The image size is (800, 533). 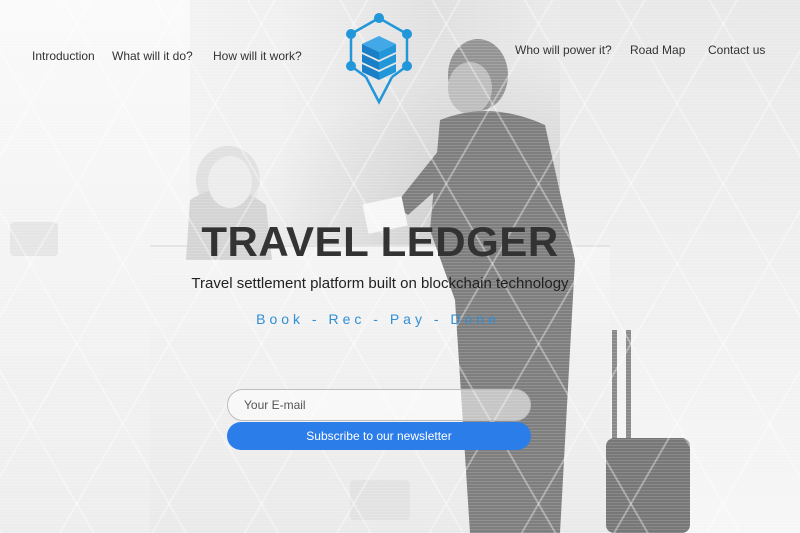 I want to click on nav-link-how-will-it-work: How will it work?, so click(x=257, y=56).